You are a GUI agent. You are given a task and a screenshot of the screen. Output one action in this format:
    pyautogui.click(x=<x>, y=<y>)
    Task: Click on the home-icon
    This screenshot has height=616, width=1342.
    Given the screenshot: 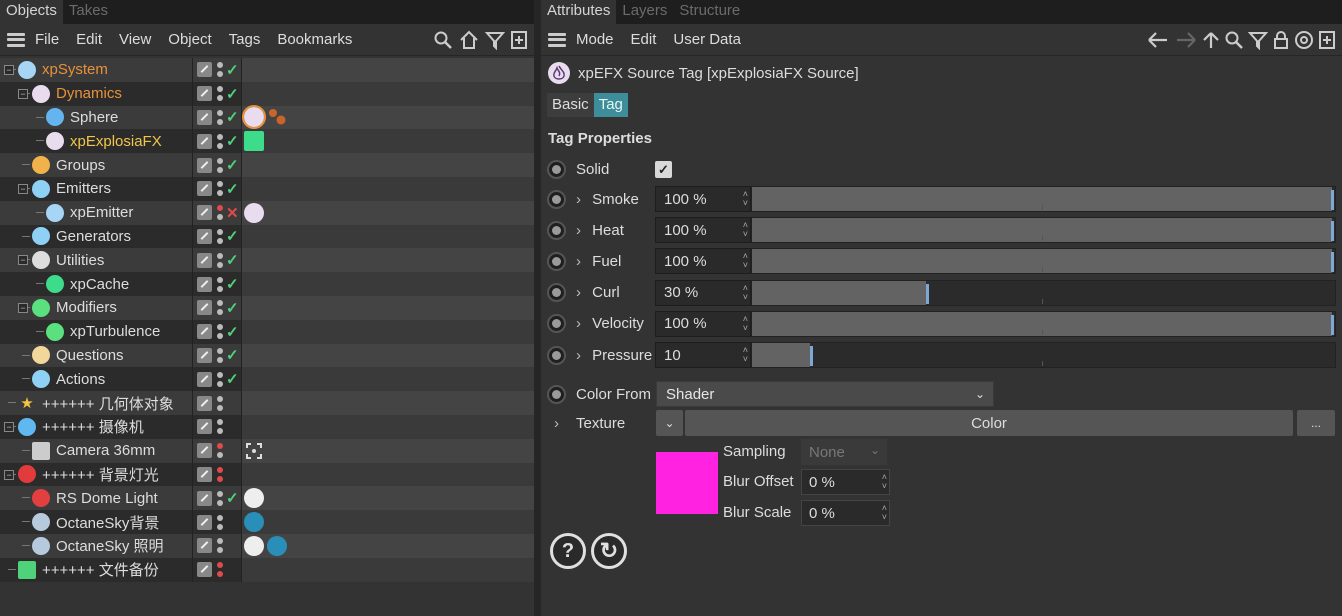 What is the action you would take?
    pyautogui.click(x=469, y=40)
    